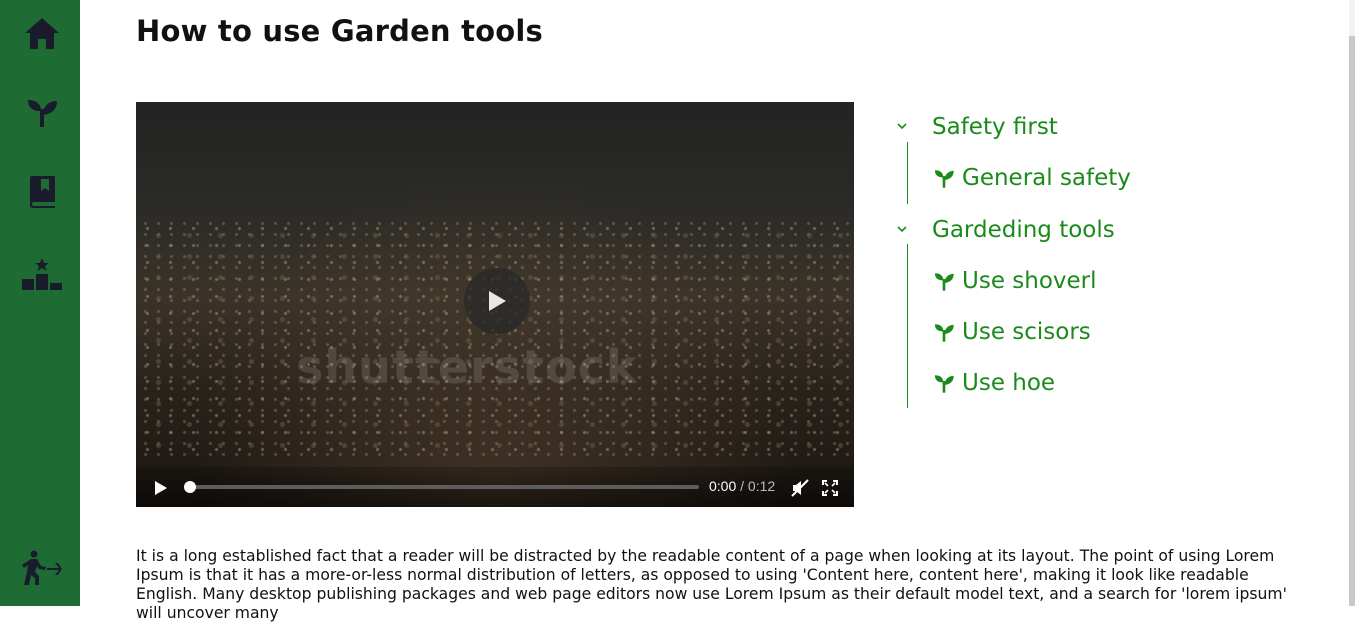 The image size is (1355, 623). Describe the element at coordinates (444, 487) in the screenshot. I see `seek-bar` at that location.